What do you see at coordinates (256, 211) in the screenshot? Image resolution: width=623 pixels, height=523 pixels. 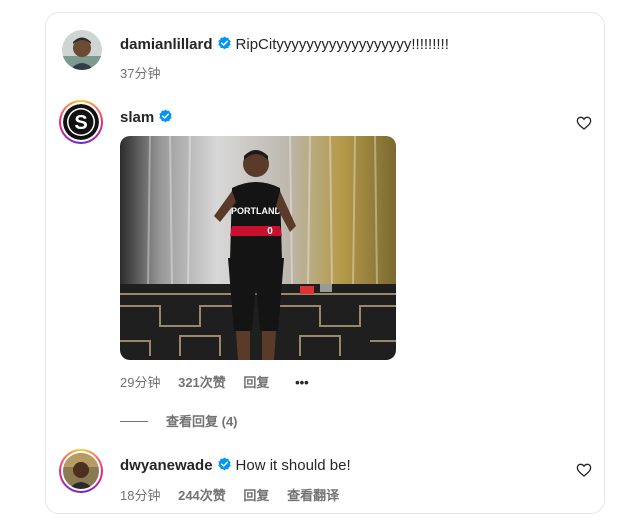 I see `svg-text: PORTLAND` at bounding box center [256, 211].